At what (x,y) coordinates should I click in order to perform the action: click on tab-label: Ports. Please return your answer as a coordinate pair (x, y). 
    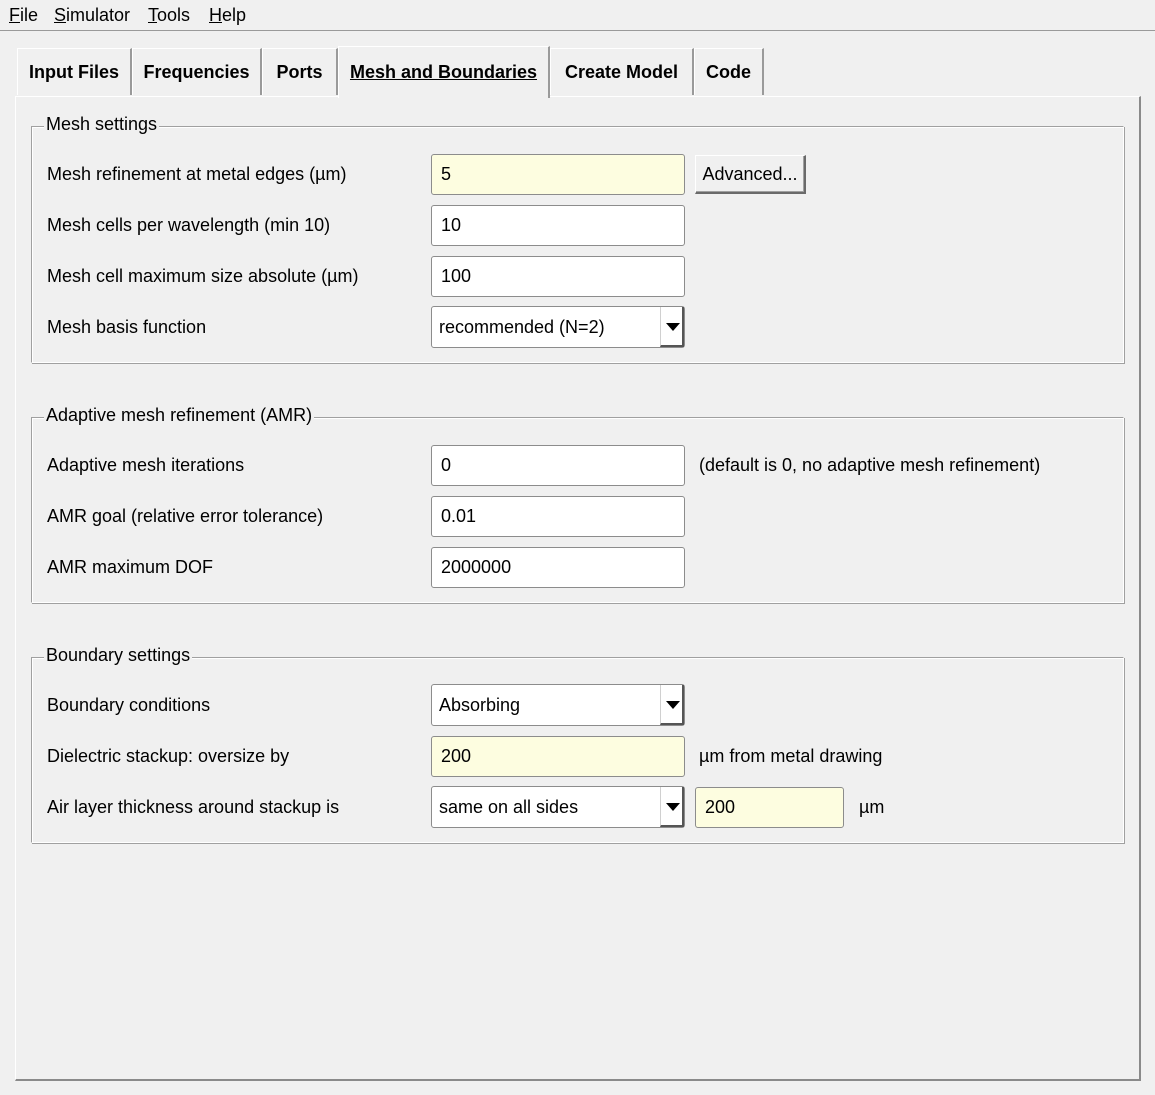
    Looking at the image, I should click on (299, 71).